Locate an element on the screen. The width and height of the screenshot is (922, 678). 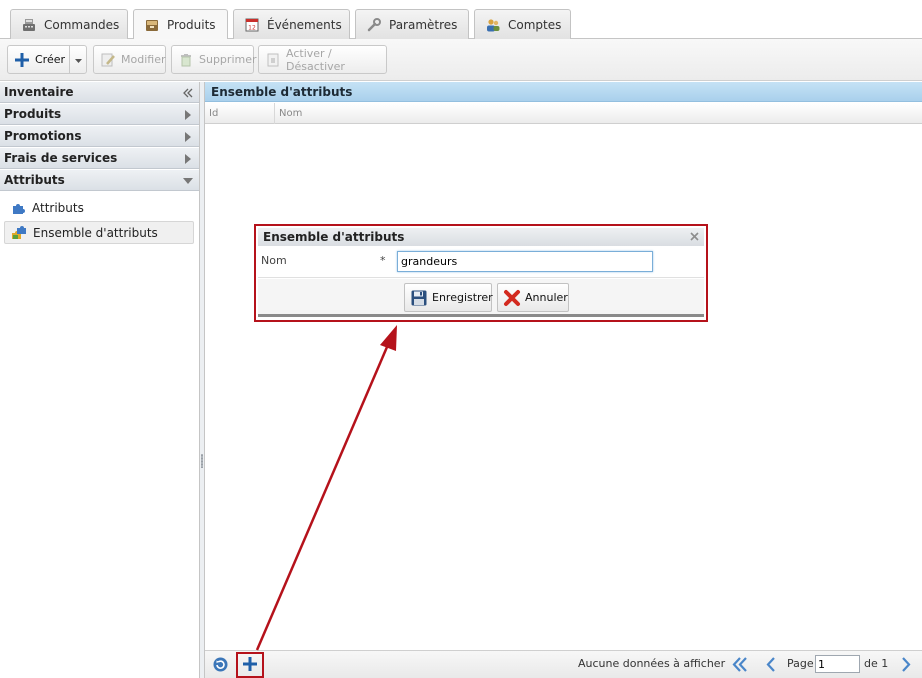
toggle-active-button-label: Activer / Désactiver is located at coordinates (315, 59).